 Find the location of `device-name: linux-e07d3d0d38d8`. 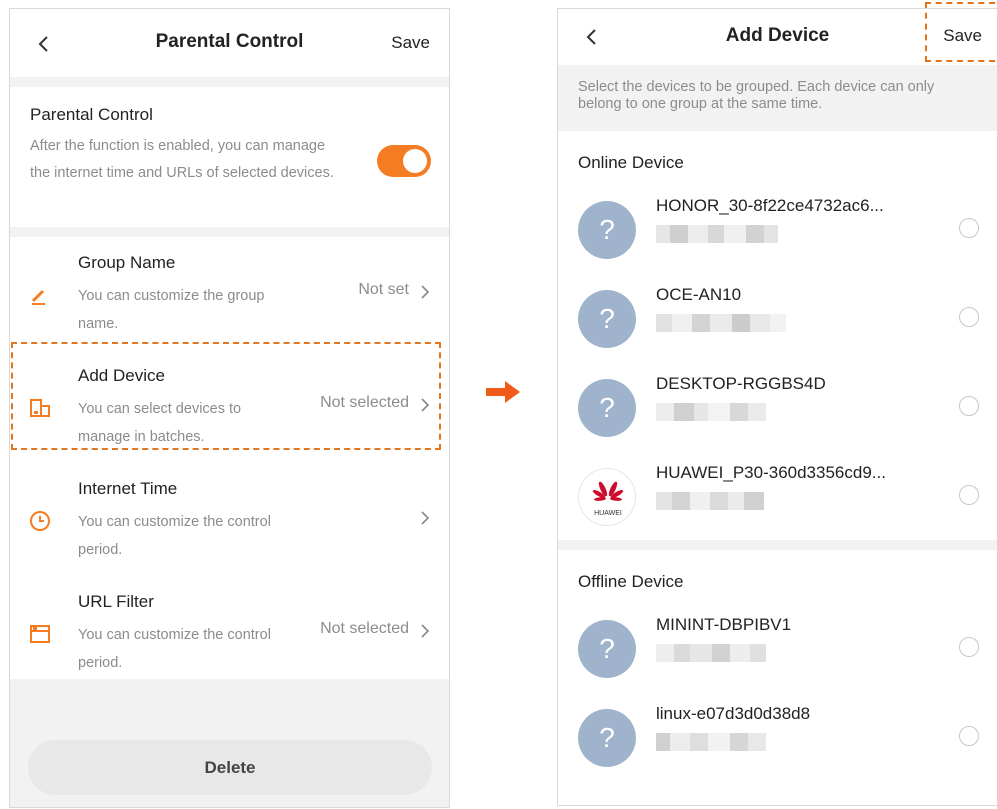

device-name: linux-e07d3d0d38d8 is located at coordinates (733, 713).